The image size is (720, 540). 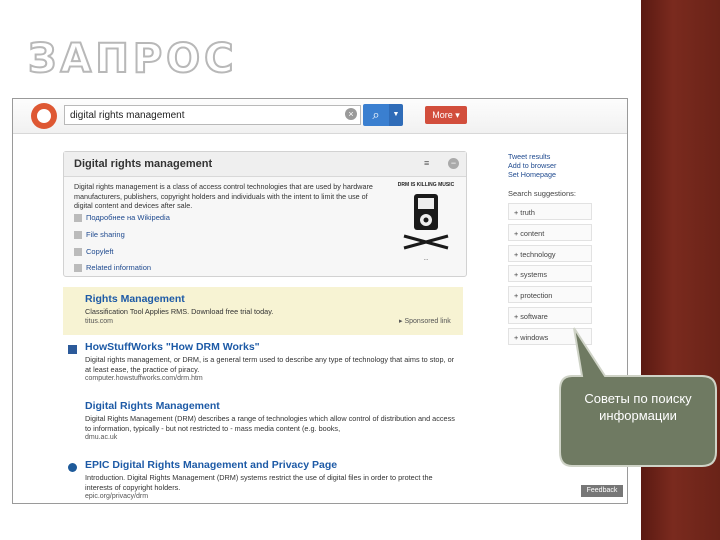 What do you see at coordinates (78, 218) in the screenshot?
I see `wikipedia-icon` at bounding box center [78, 218].